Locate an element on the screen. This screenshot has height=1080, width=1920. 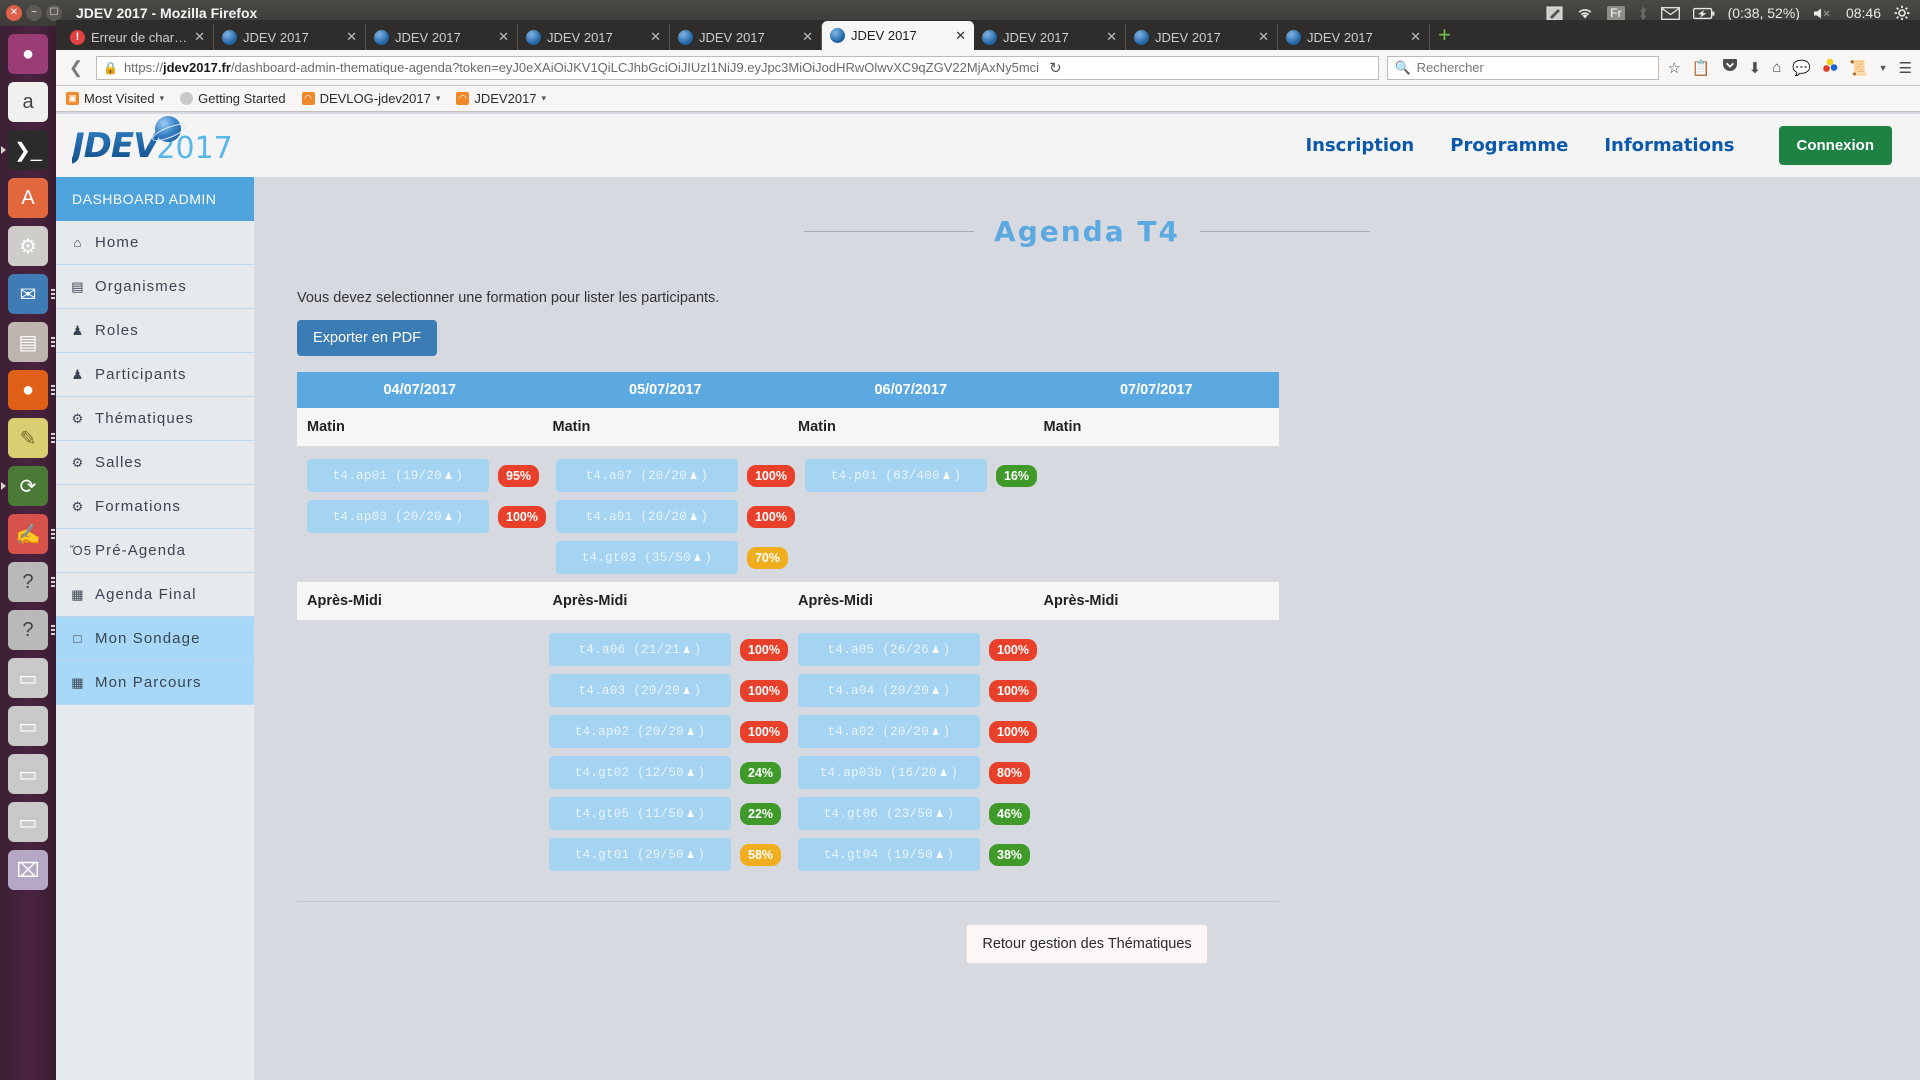
launcher-item-drive-3: ▭ is located at coordinates (28, 774).